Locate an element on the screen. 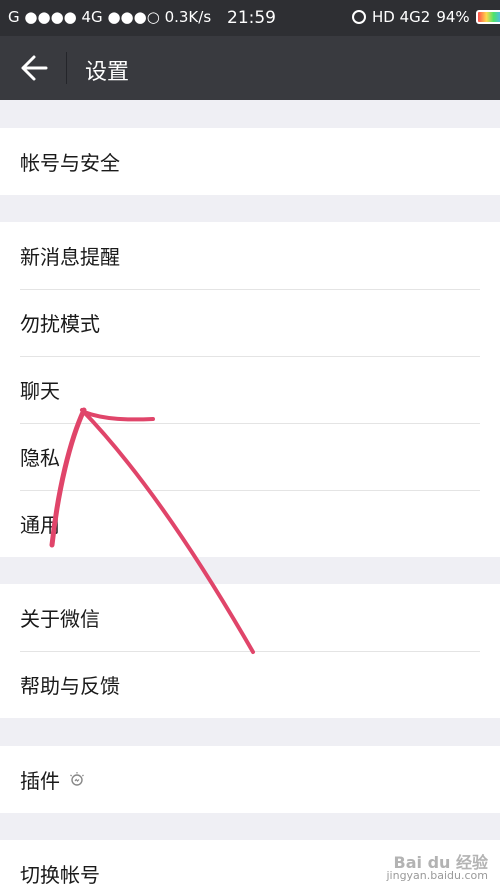 Image resolution: width=500 pixels, height=890 pixels. settings-item-label: 隐私 is located at coordinates (40, 458).